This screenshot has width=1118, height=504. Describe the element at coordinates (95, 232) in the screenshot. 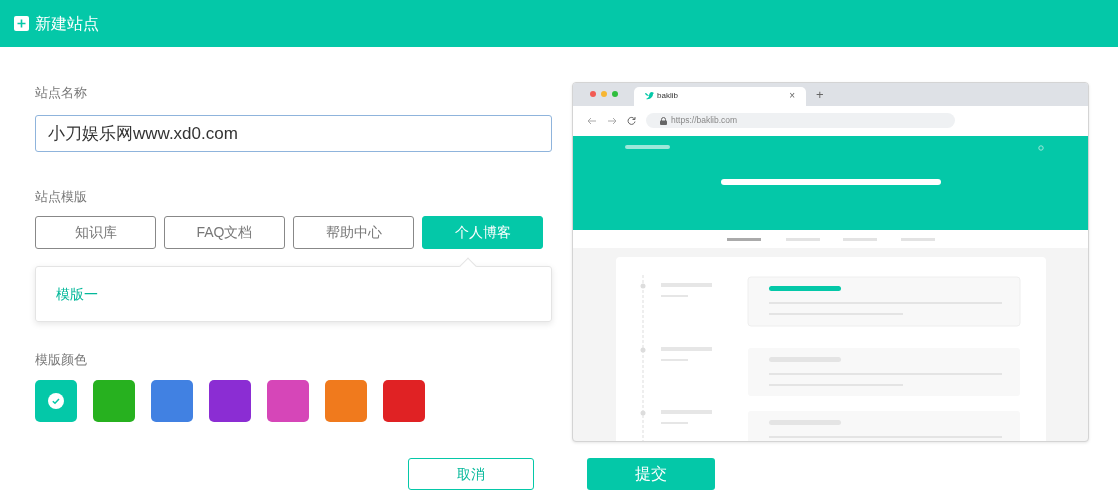

I see `template-tab: 知识库` at that location.